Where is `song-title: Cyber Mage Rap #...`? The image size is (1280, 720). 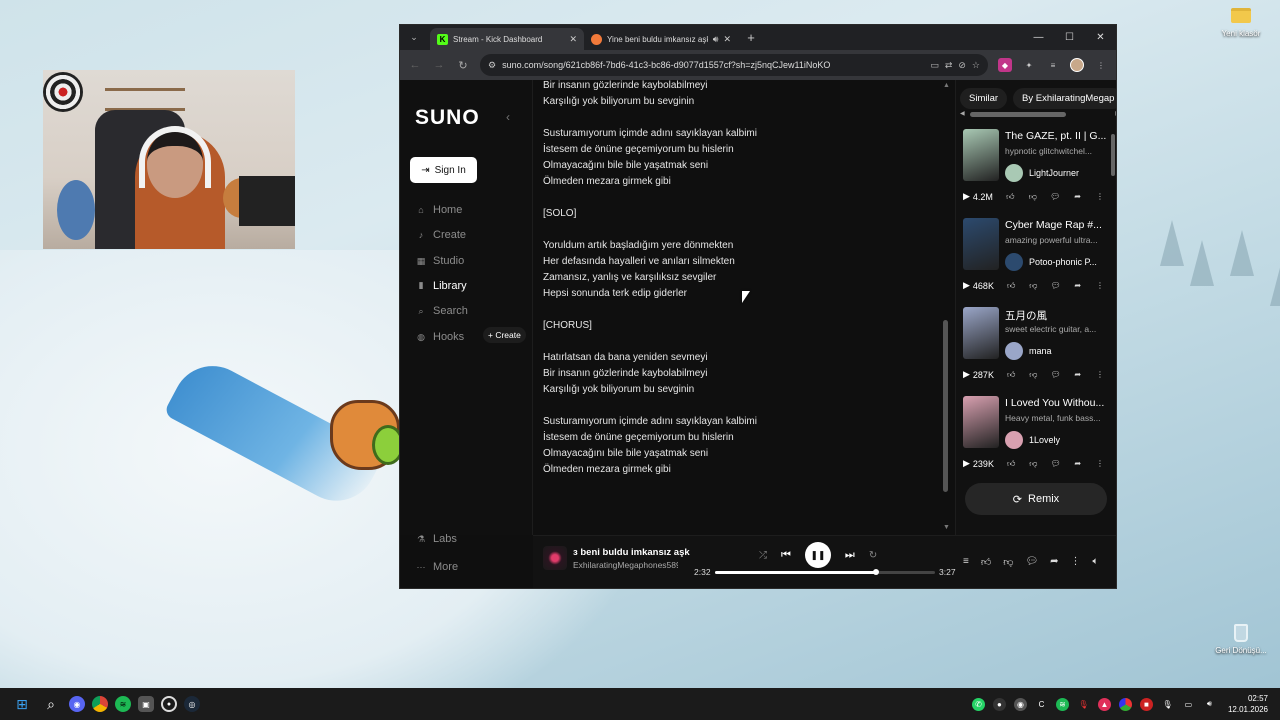
song-title: Cyber Mage Rap #... is located at coordinates (1058, 225).